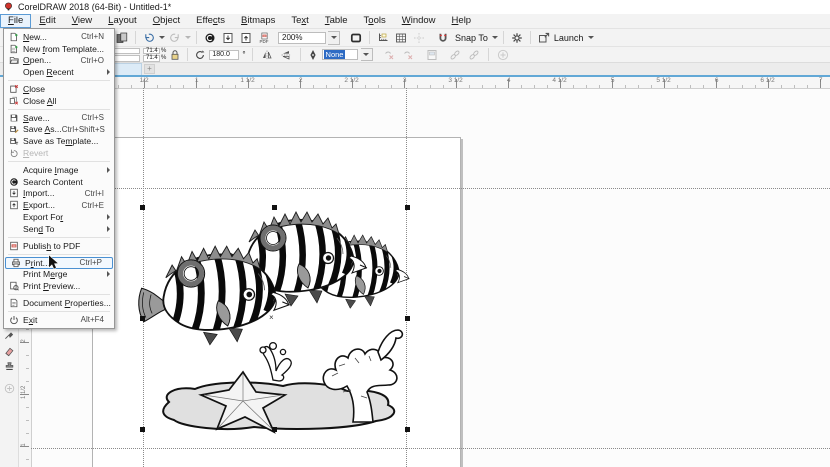  What do you see at coordinates (59, 194) in the screenshot?
I see `menu-item-import: Import... Ctrl+I` at bounding box center [59, 194].